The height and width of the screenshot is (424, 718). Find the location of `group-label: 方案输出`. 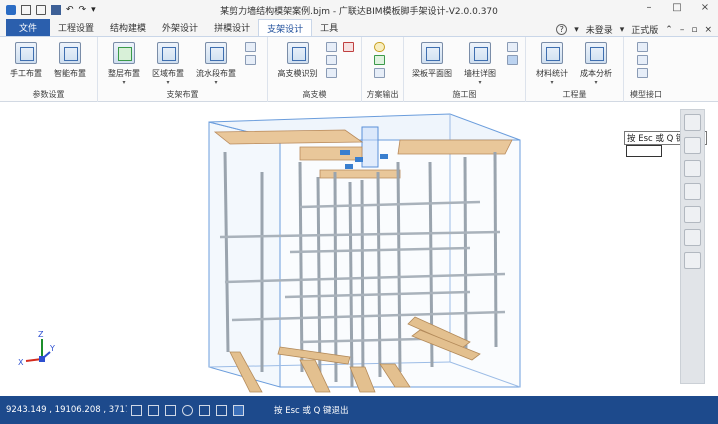

group-label: 方案输出 is located at coordinates (382, 94).